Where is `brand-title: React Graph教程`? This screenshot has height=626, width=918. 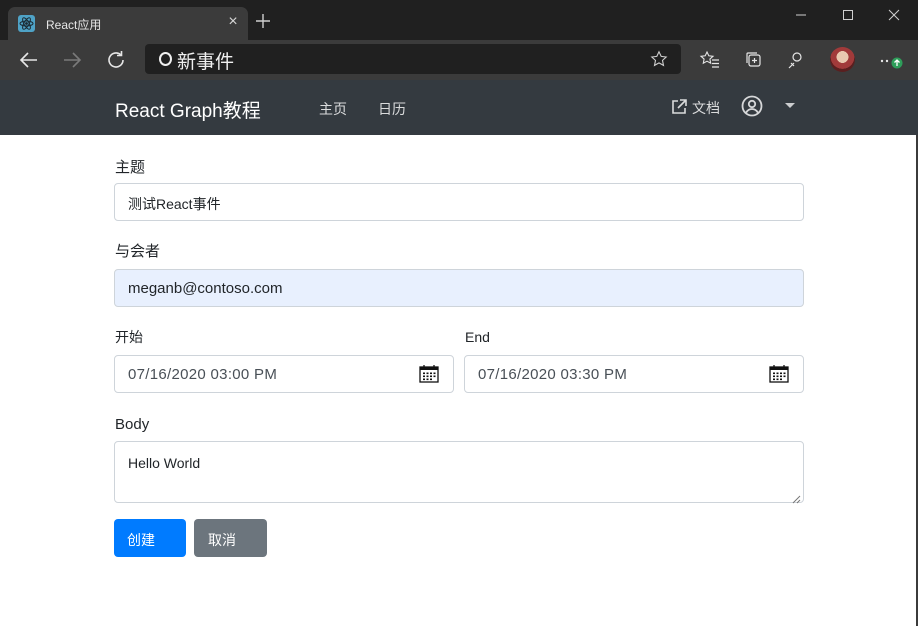
brand-title: React Graph教程 is located at coordinates (188, 109).